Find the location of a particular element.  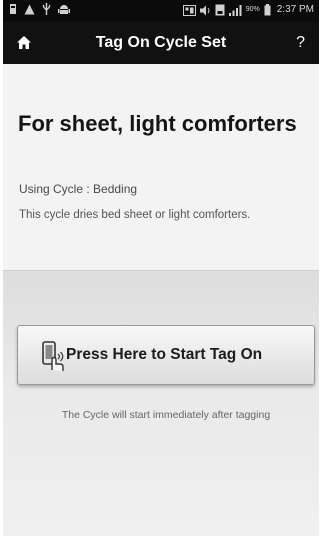

volume-icon is located at coordinates (204, 10).